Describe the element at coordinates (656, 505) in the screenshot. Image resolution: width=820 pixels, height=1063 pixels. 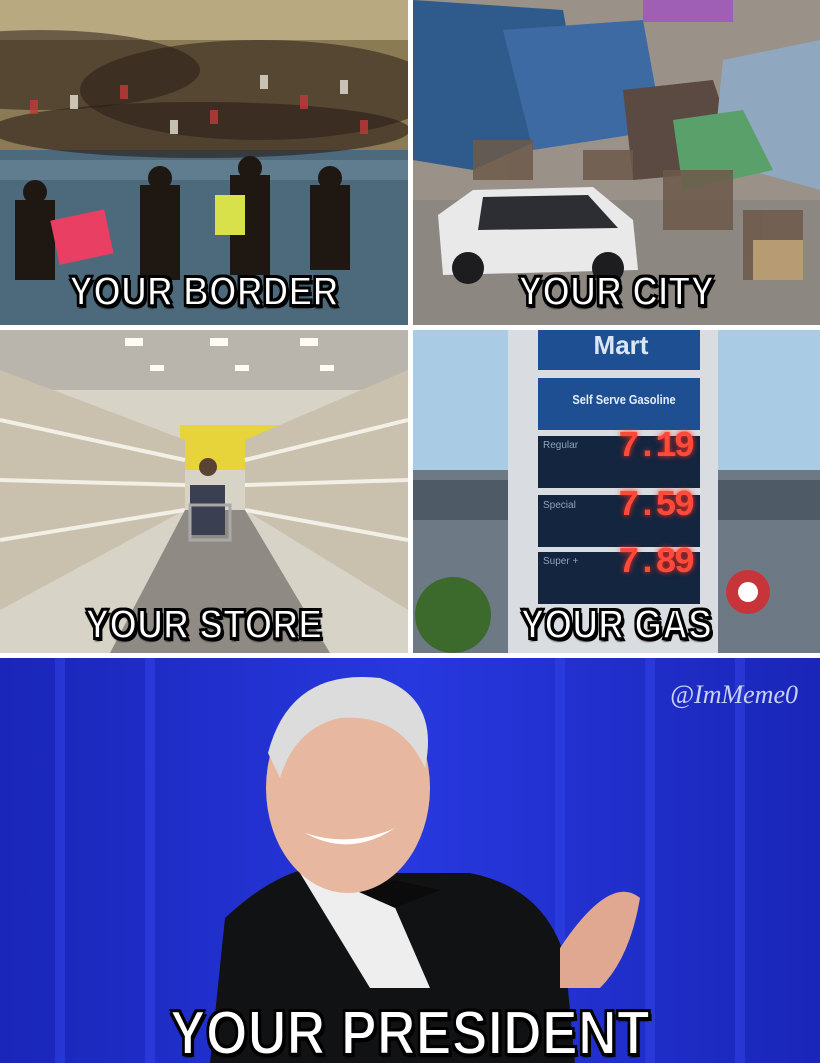
I see `price-special: 7.59` at that location.